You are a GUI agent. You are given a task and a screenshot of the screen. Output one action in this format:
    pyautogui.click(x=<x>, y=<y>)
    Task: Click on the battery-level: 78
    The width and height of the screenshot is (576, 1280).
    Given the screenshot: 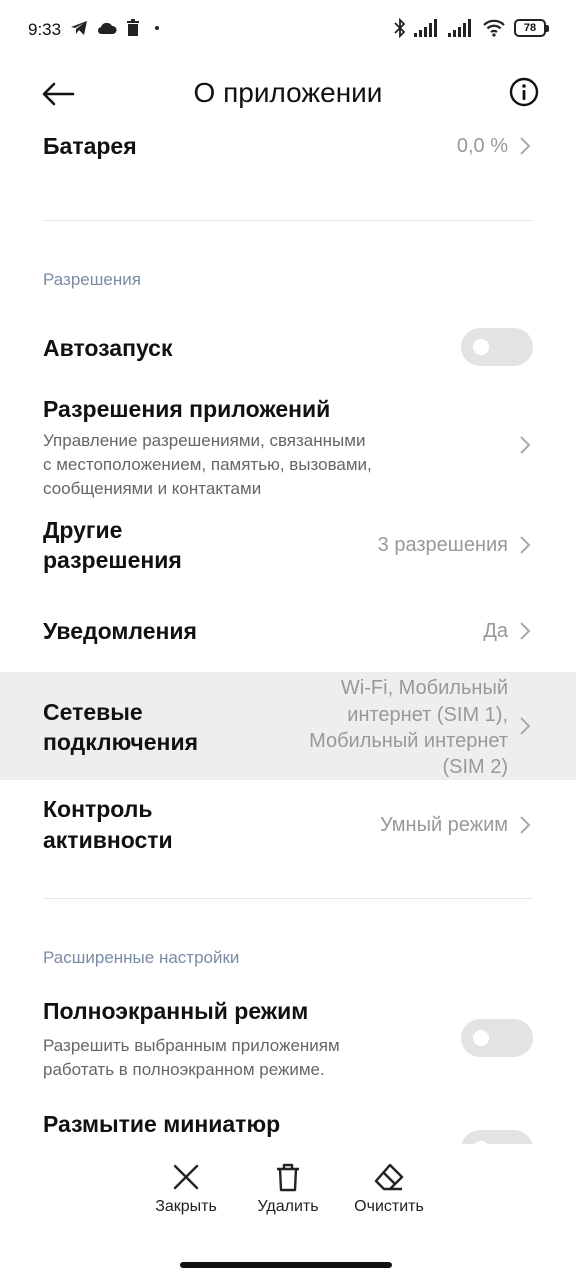 What is the action you would take?
    pyautogui.click(x=530, y=28)
    